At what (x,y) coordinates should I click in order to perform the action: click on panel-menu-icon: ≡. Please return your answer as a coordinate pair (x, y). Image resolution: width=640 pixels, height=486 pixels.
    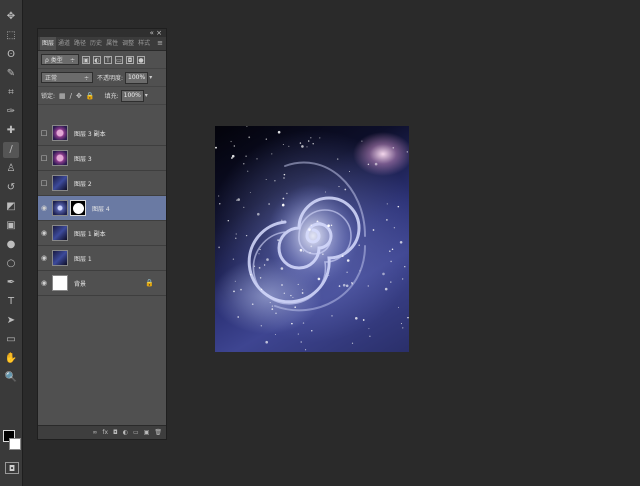
    Looking at the image, I should click on (160, 43).